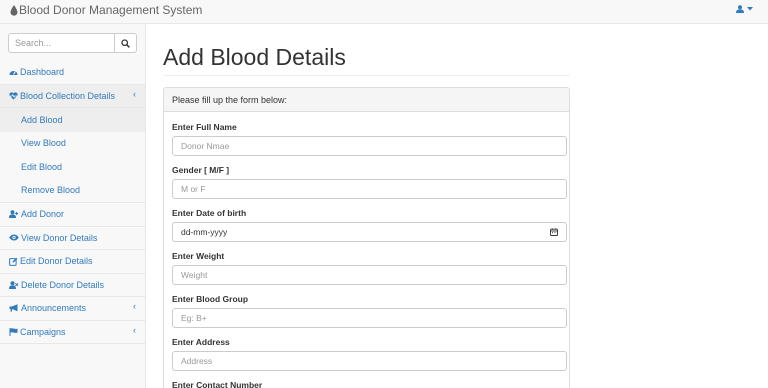  What do you see at coordinates (13, 331) in the screenshot?
I see `flag-icon` at bounding box center [13, 331].